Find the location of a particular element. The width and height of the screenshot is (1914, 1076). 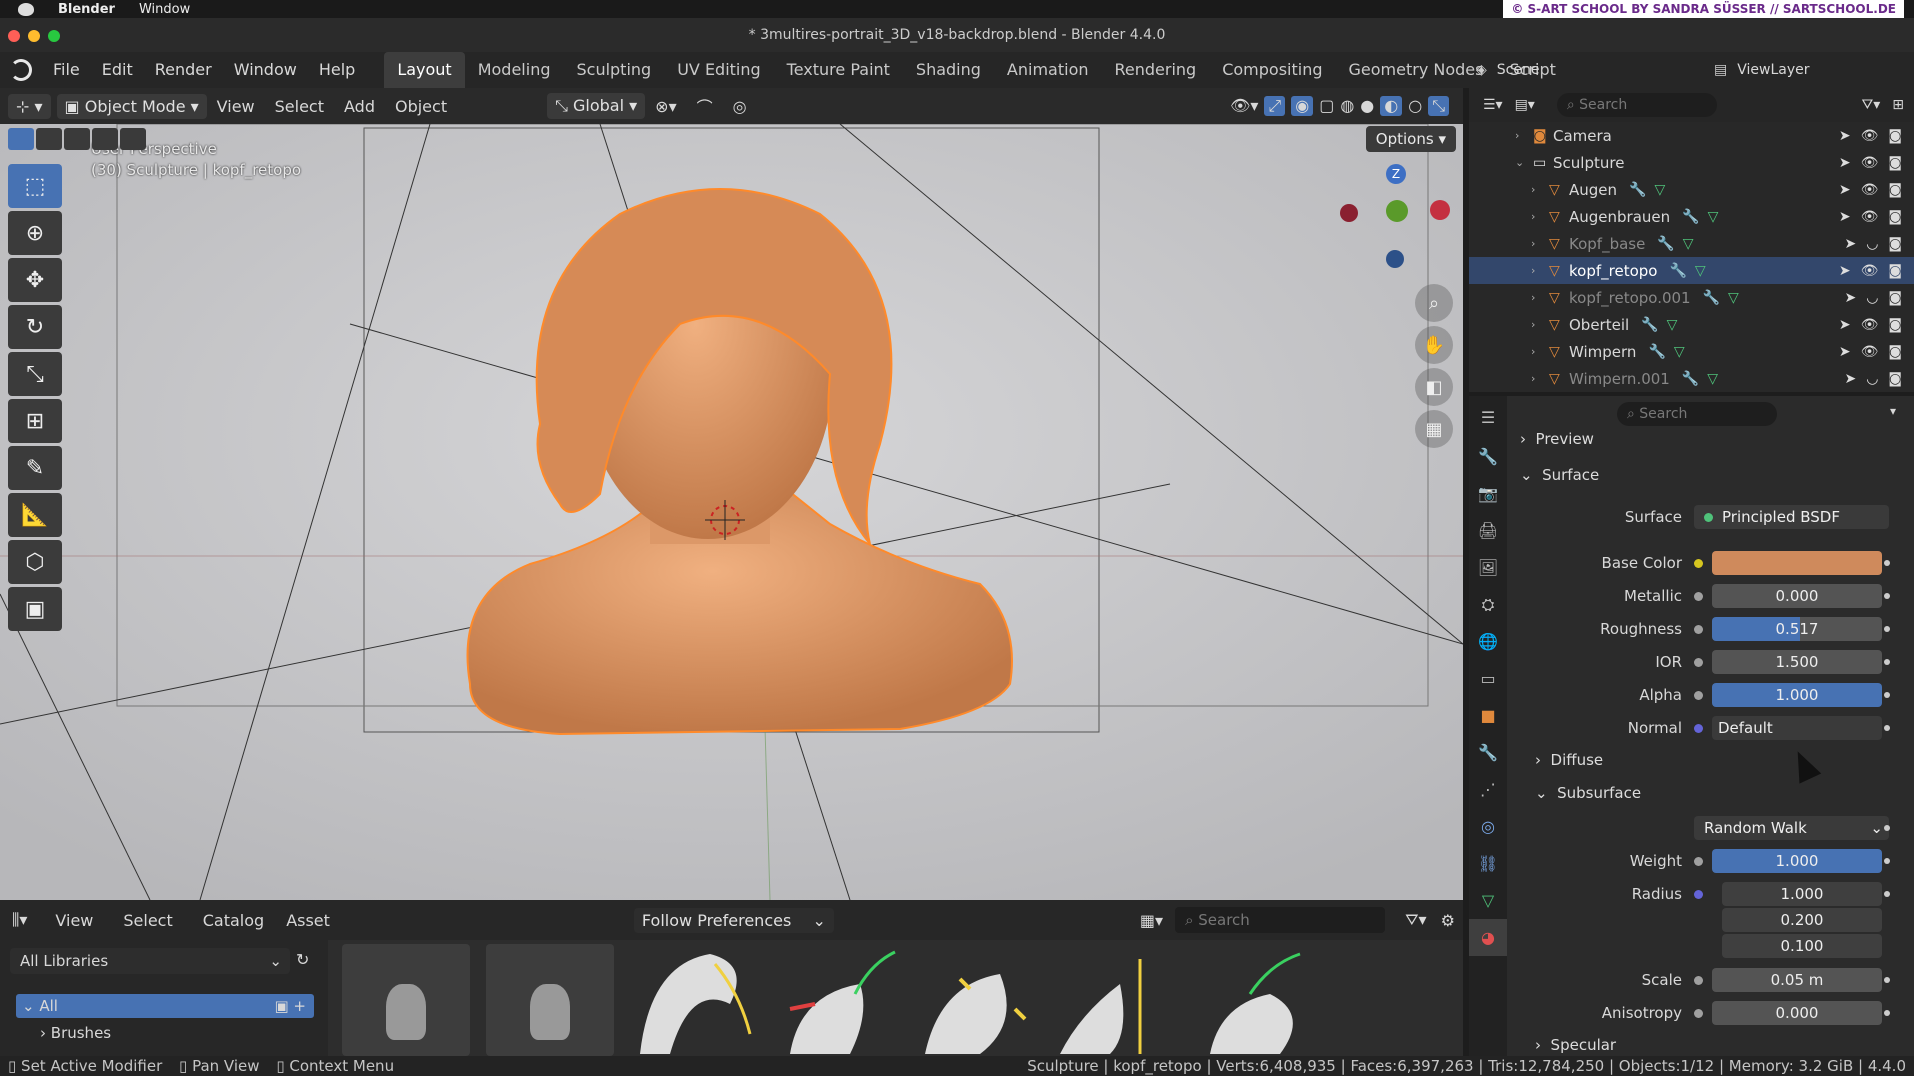

catalog-all: ⌄ All ▣ + is located at coordinates (165, 1006).